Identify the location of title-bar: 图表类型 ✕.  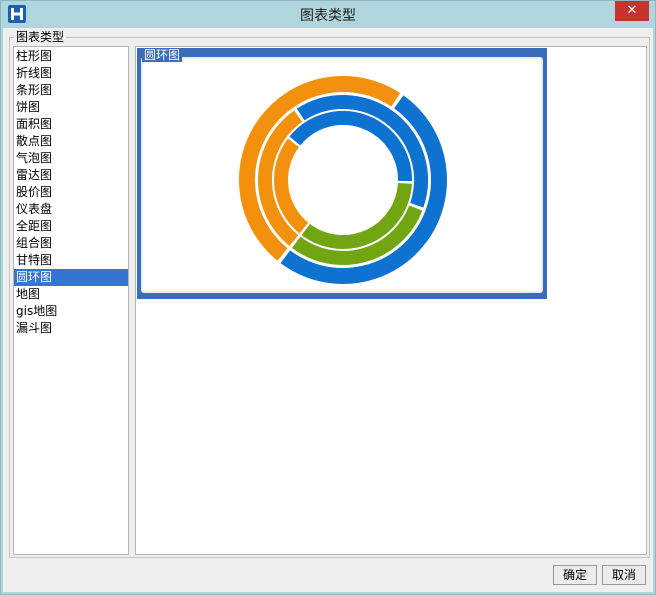
(328, 14).